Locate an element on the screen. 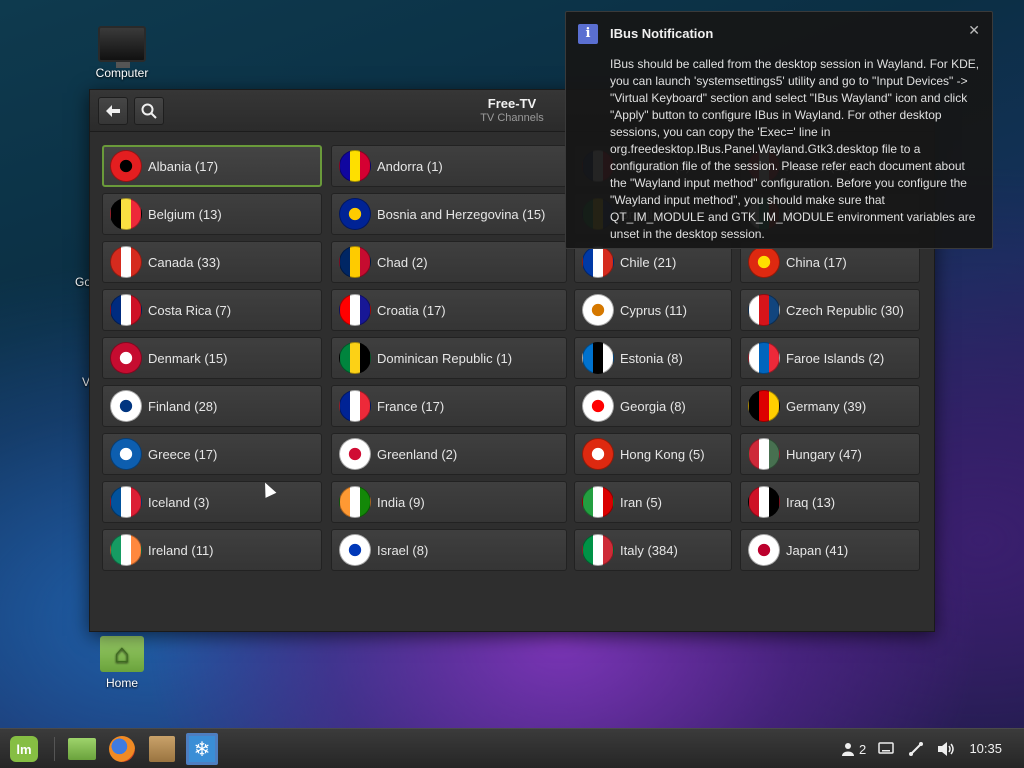 The width and height of the screenshot is (1024, 768). users-applet: 2 is located at coordinates (854, 748).